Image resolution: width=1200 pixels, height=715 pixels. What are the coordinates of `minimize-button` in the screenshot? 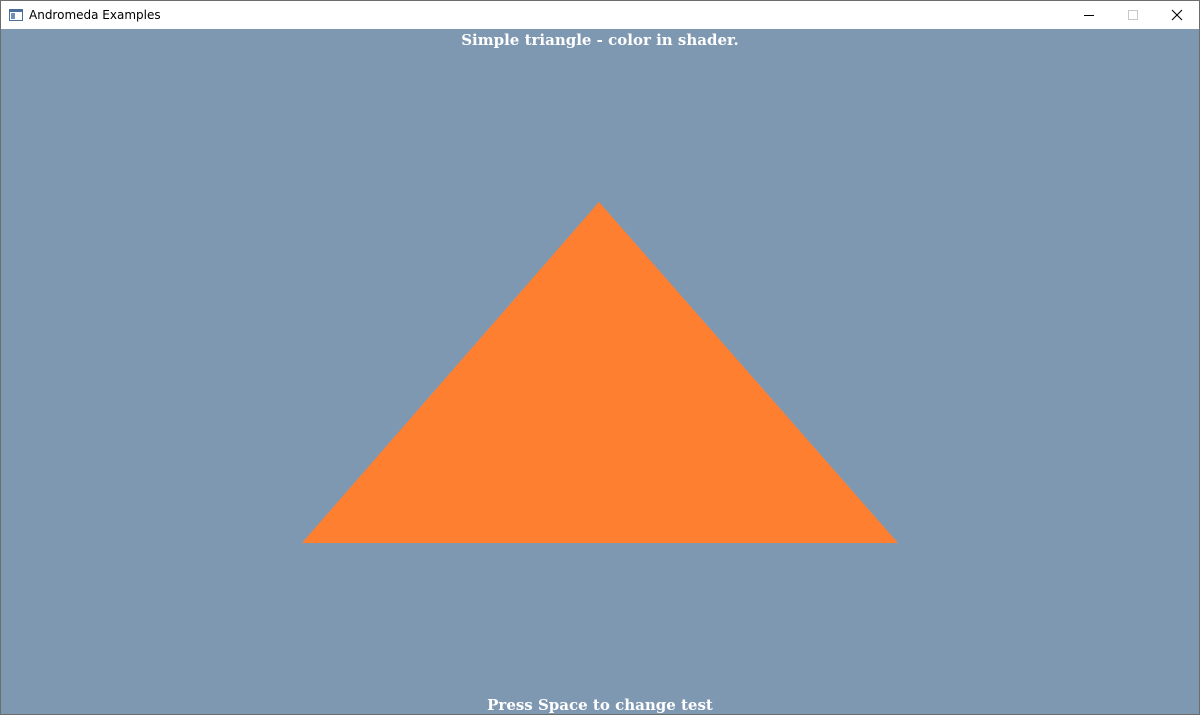 It's located at (1089, 15).